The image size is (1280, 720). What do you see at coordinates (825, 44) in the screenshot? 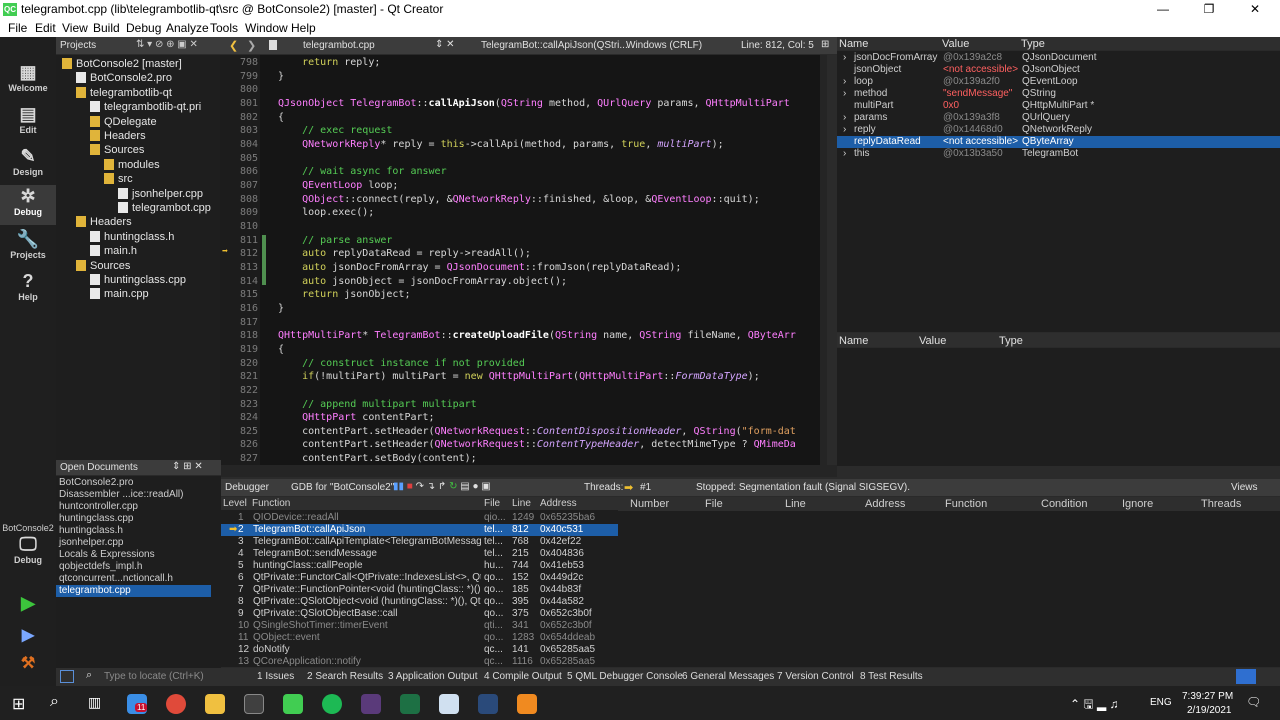
I see `split-icon: ⊞` at bounding box center [825, 44].